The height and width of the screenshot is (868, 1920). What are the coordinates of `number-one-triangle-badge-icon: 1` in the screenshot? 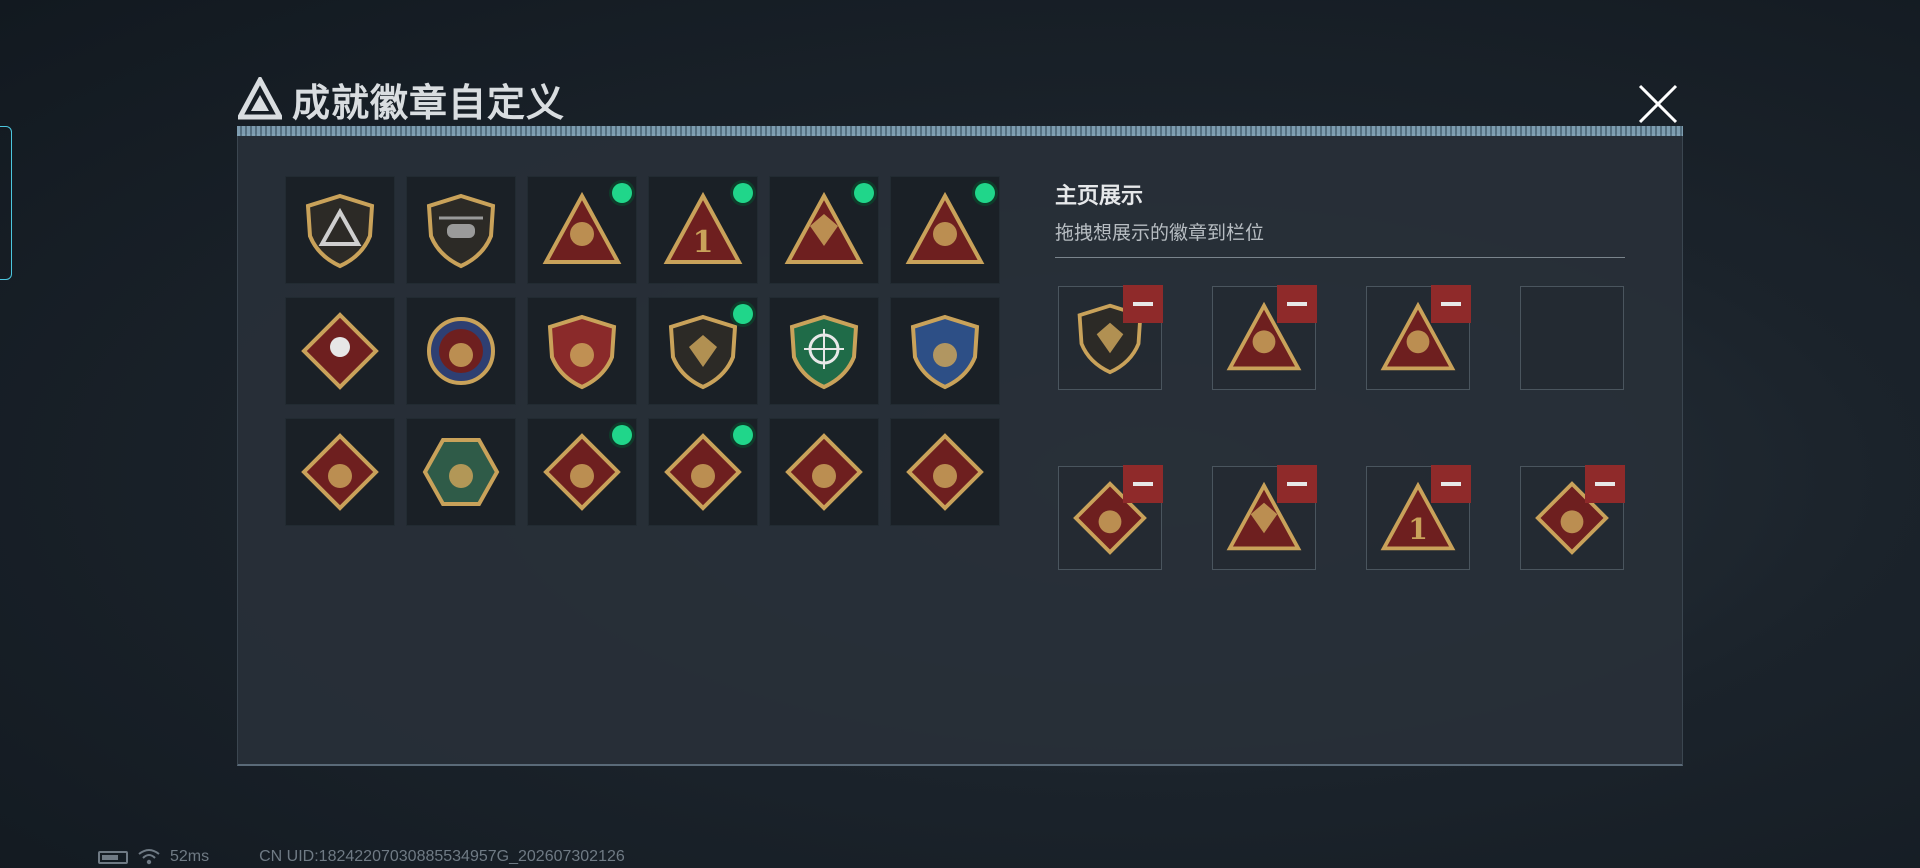 It's located at (703, 227).